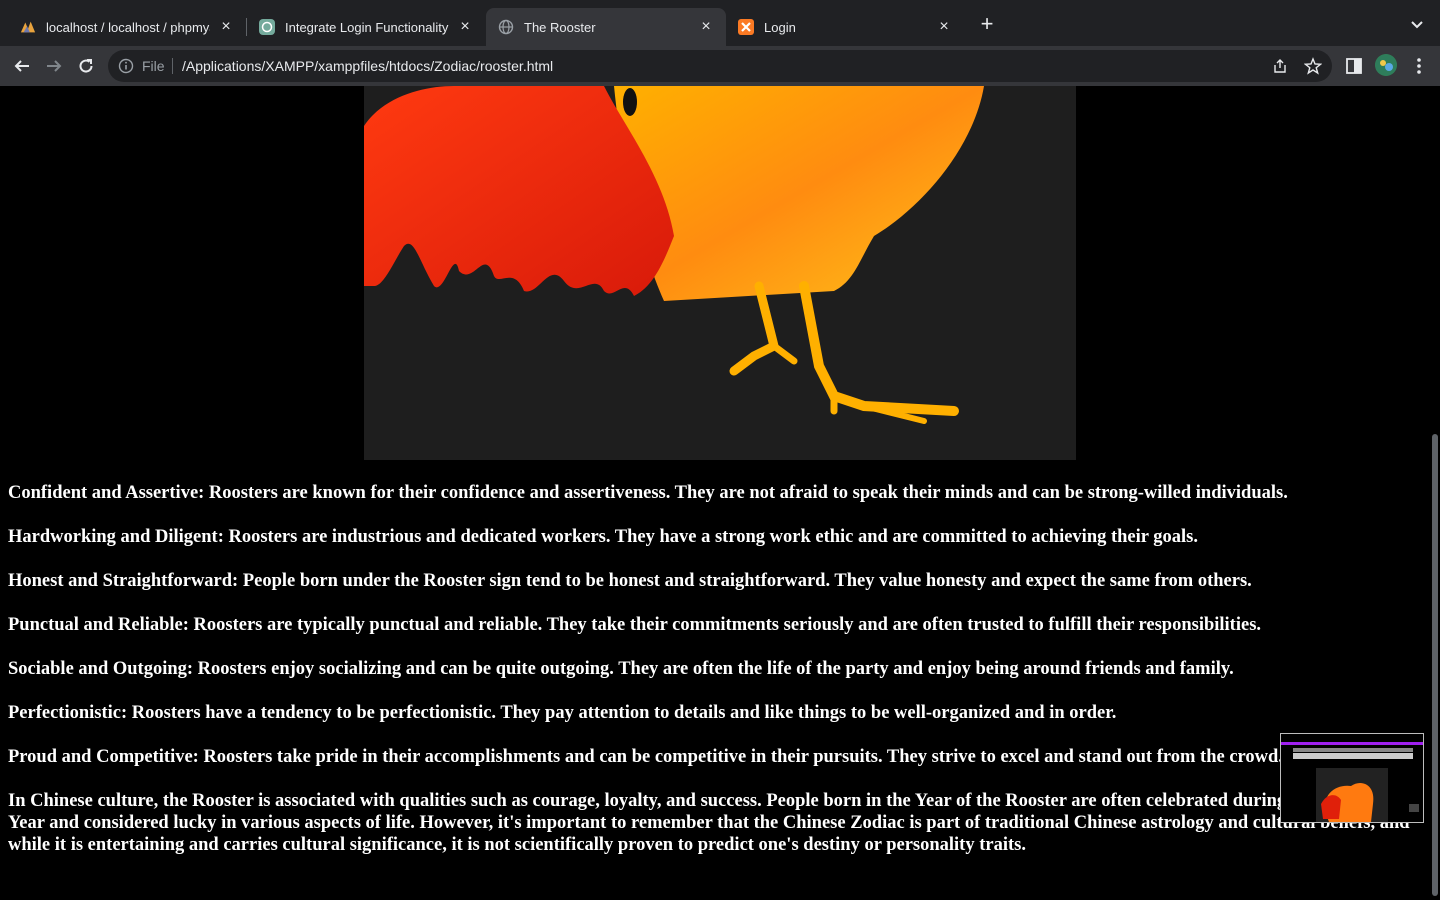  Describe the element at coordinates (1386, 65) in the screenshot. I see `profile-avatar` at that location.